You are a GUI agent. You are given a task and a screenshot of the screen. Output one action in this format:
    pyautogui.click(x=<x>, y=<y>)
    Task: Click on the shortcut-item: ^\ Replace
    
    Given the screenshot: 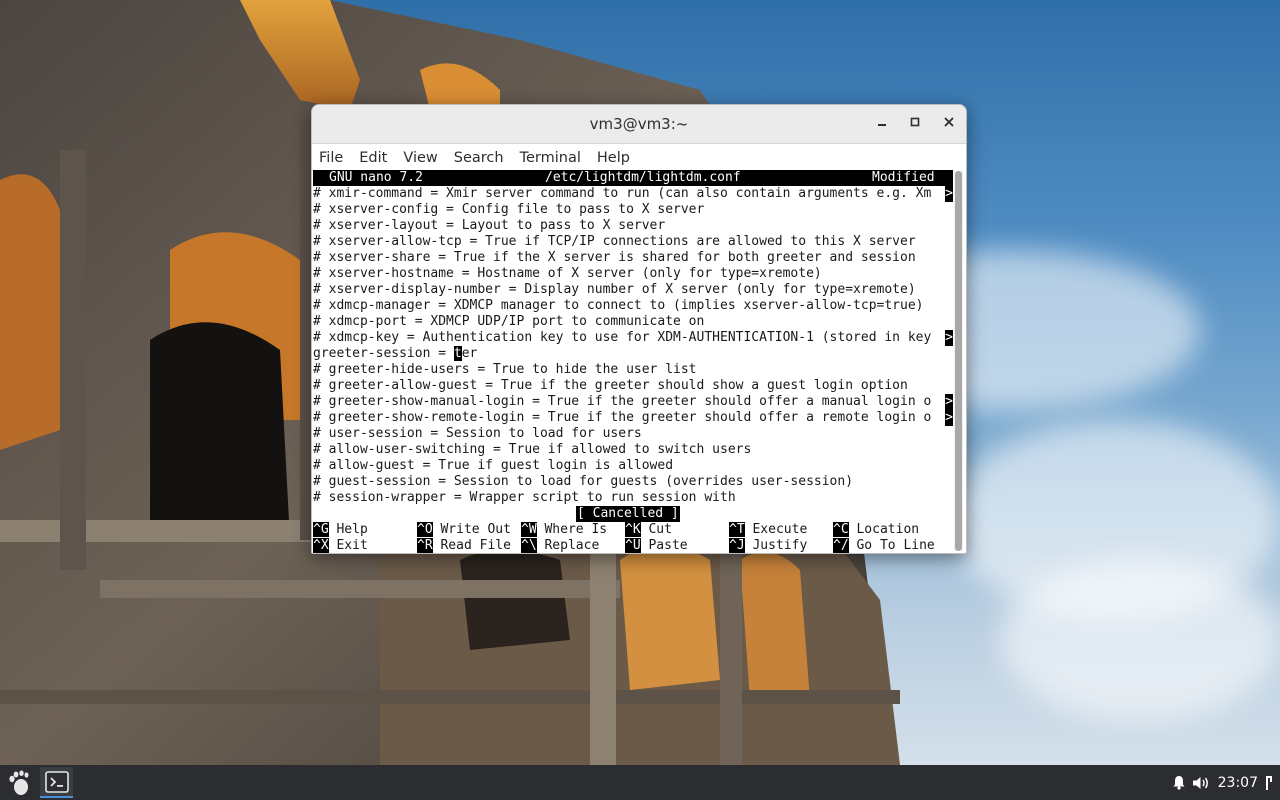 What is the action you would take?
    pyautogui.click(x=560, y=545)
    